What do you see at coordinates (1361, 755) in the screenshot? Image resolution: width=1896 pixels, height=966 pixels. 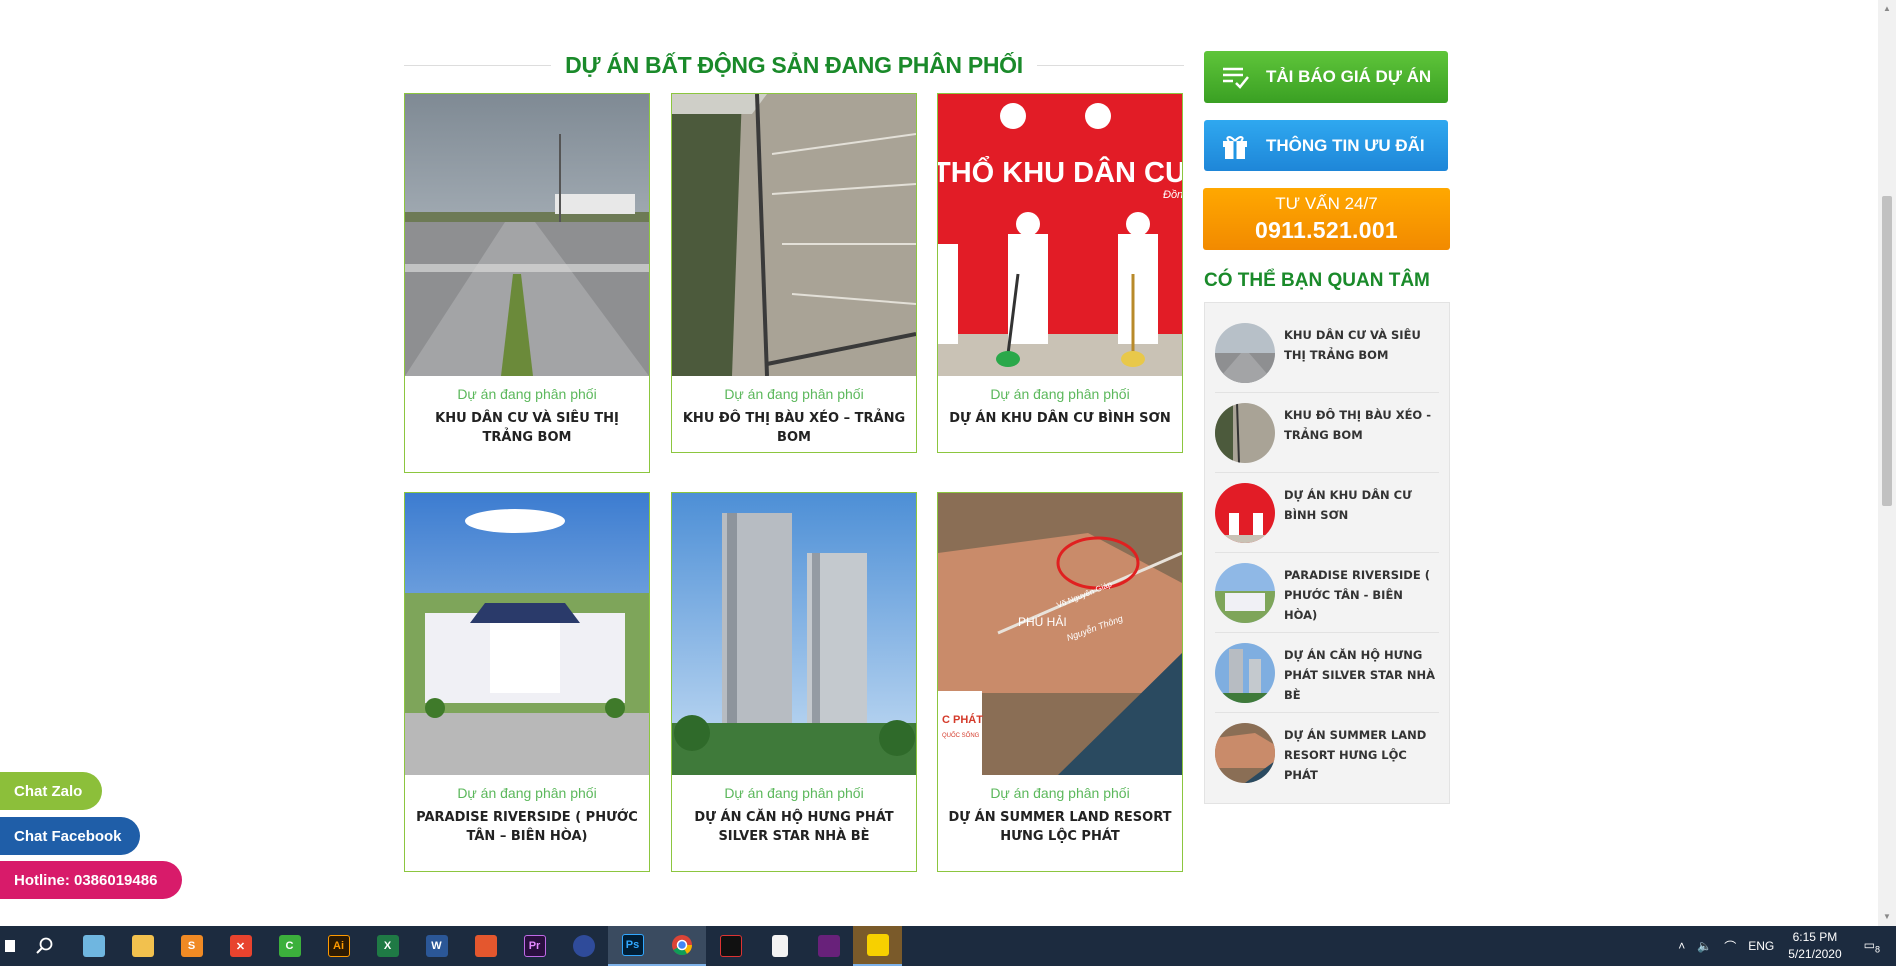 I see `related-item-title: DỰ ÁN SUMMER LAND RESORT HƯNG LỘC PHÁT` at bounding box center [1361, 755].